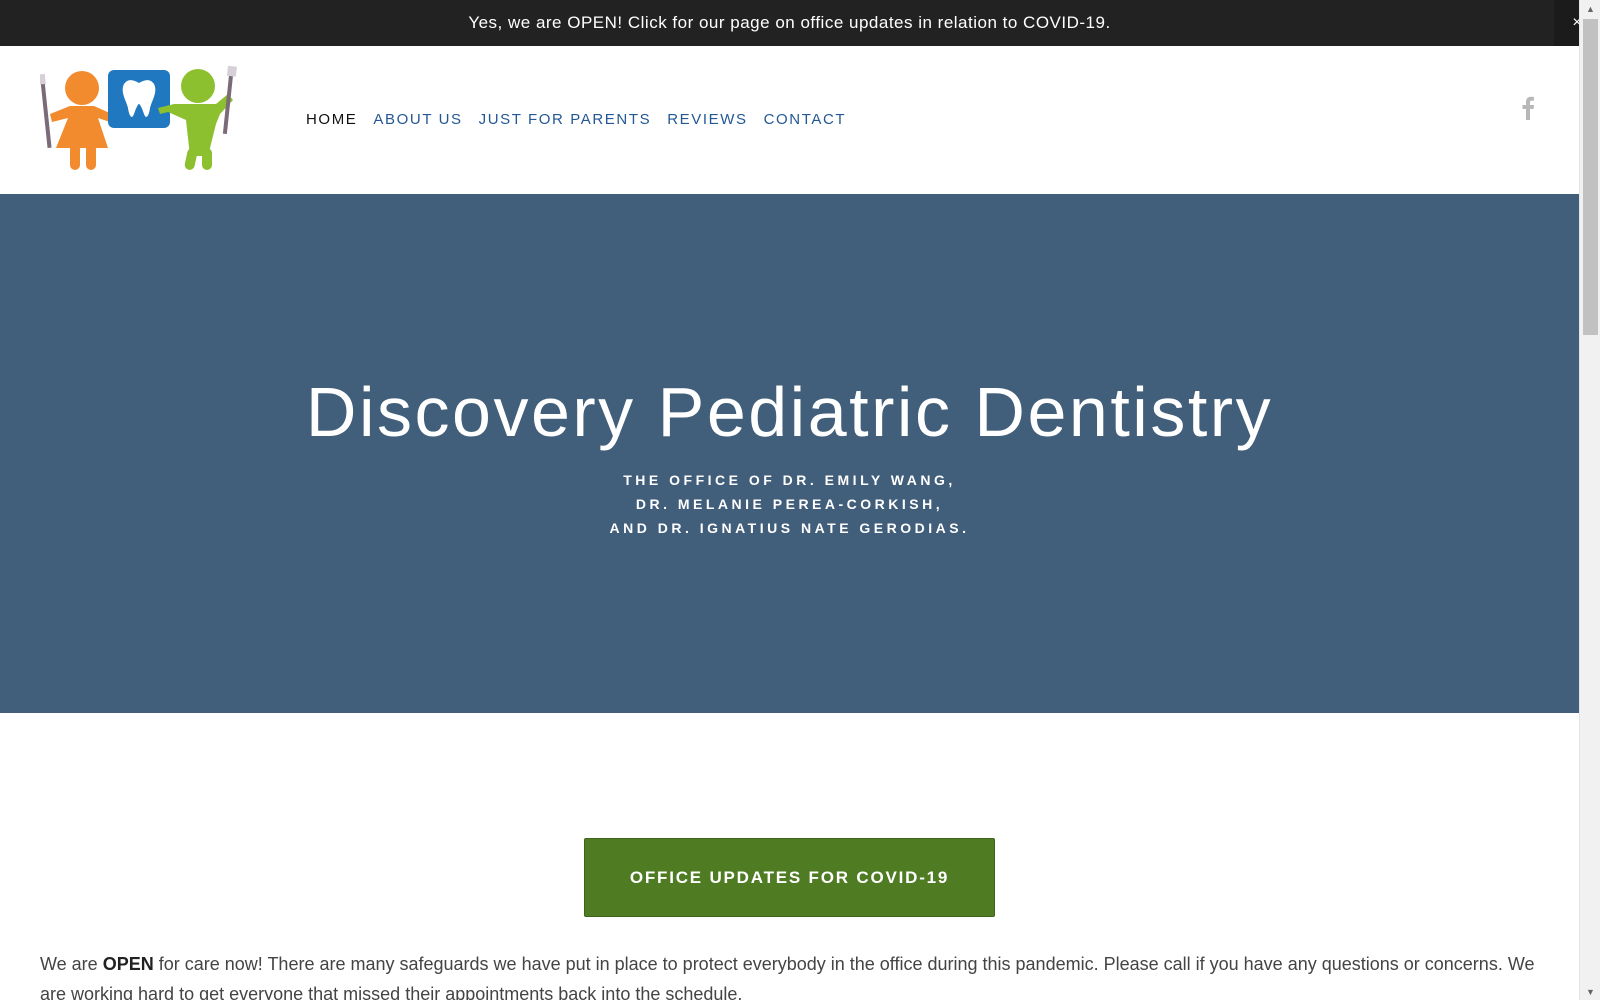 The height and width of the screenshot is (1000, 1600). What do you see at coordinates (789, 412) in the screenshot?
I see `hero-title: Discovery Pediatric Dentistry` at bounding box center [789, 412].